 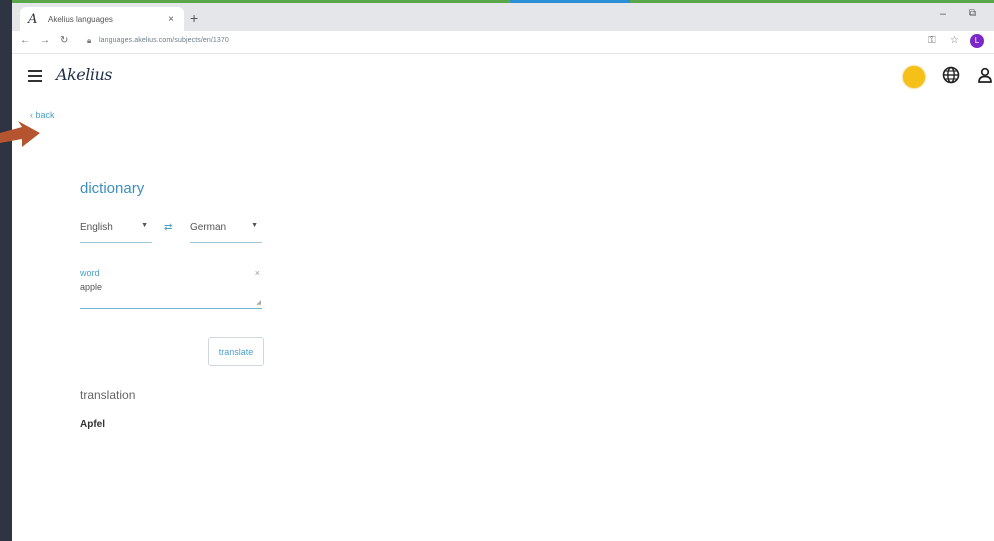 I want to click on source-language-value: English, so click(x=96, y=227).